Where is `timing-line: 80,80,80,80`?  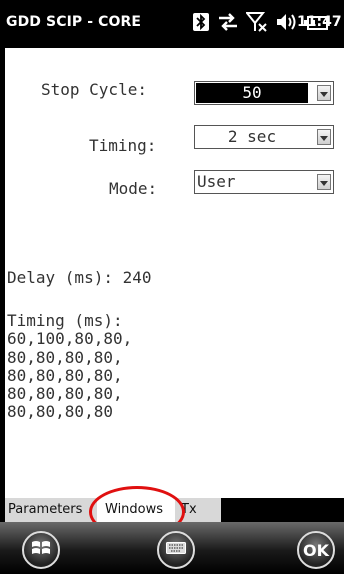
timing-line: 80,80,80,80 is located at coordinates (60, 412).